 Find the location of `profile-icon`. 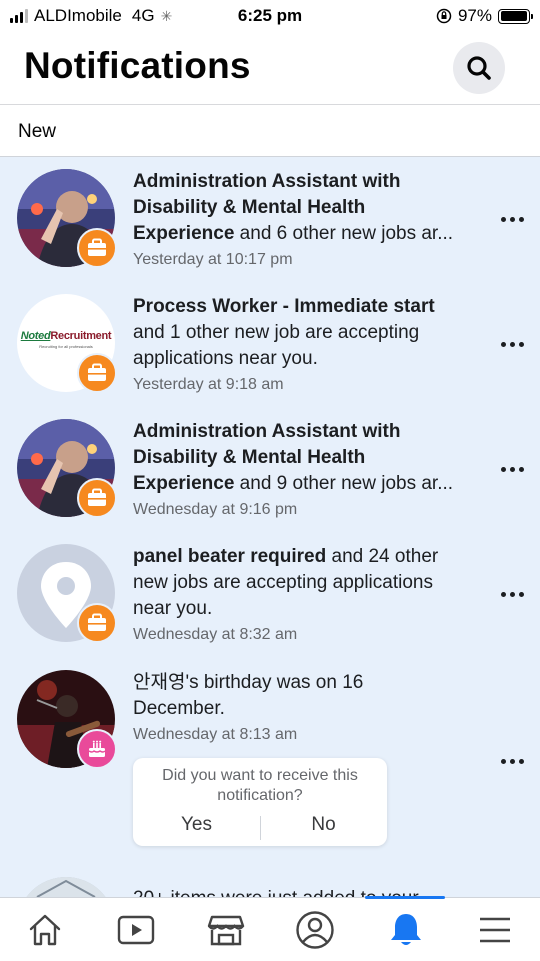

profile-icon is located at coordinates (315, 930).